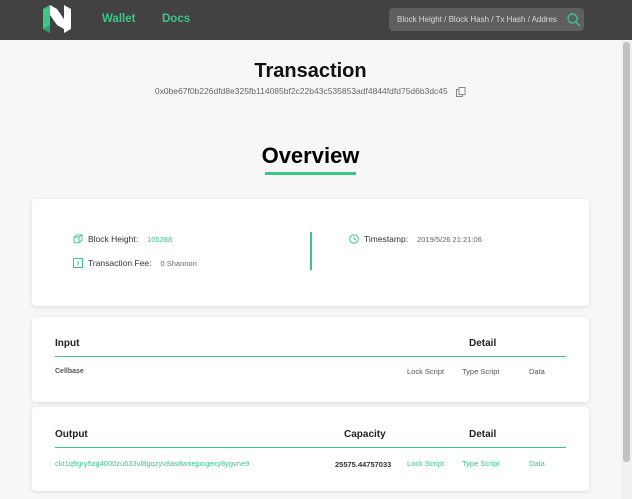 The width and height of the screenshot is (632, 499). I want to click on nervos-logo, so click(57, 19).